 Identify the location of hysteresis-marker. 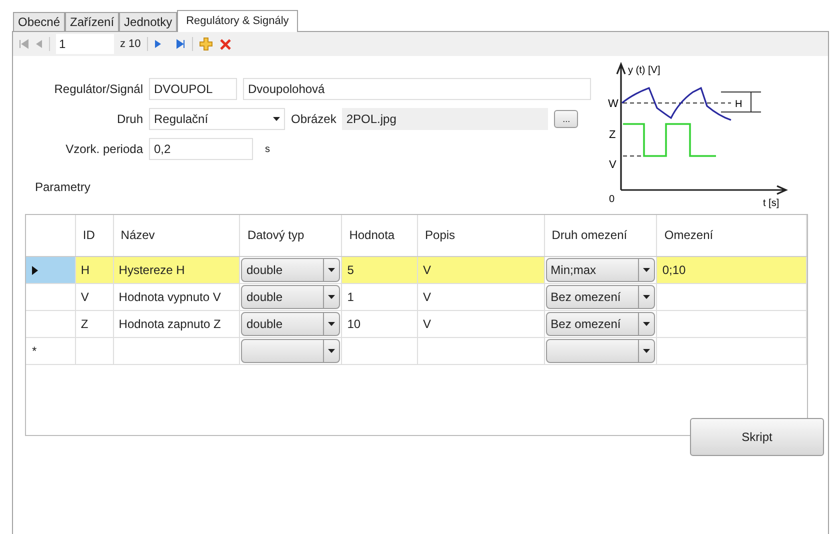
(741, 102).